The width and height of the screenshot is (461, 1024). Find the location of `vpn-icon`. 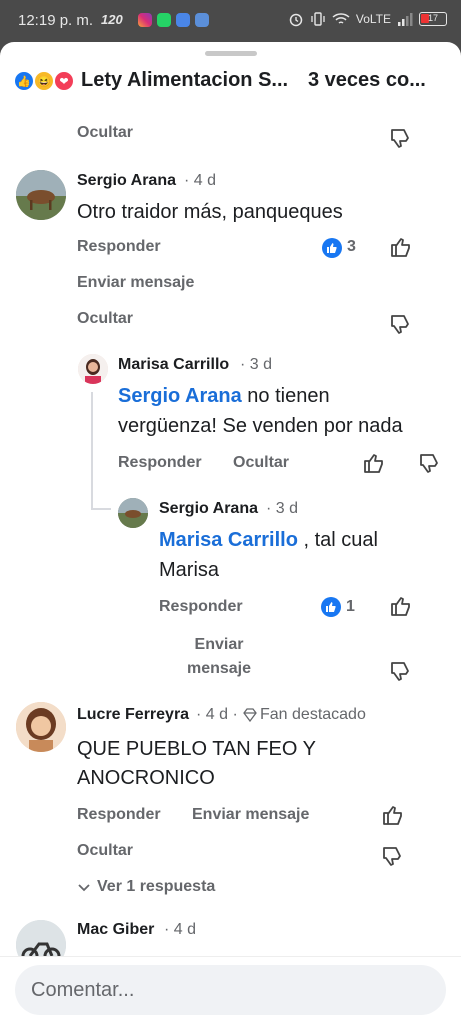

vpn-icon is located at coordinates (202, 20).